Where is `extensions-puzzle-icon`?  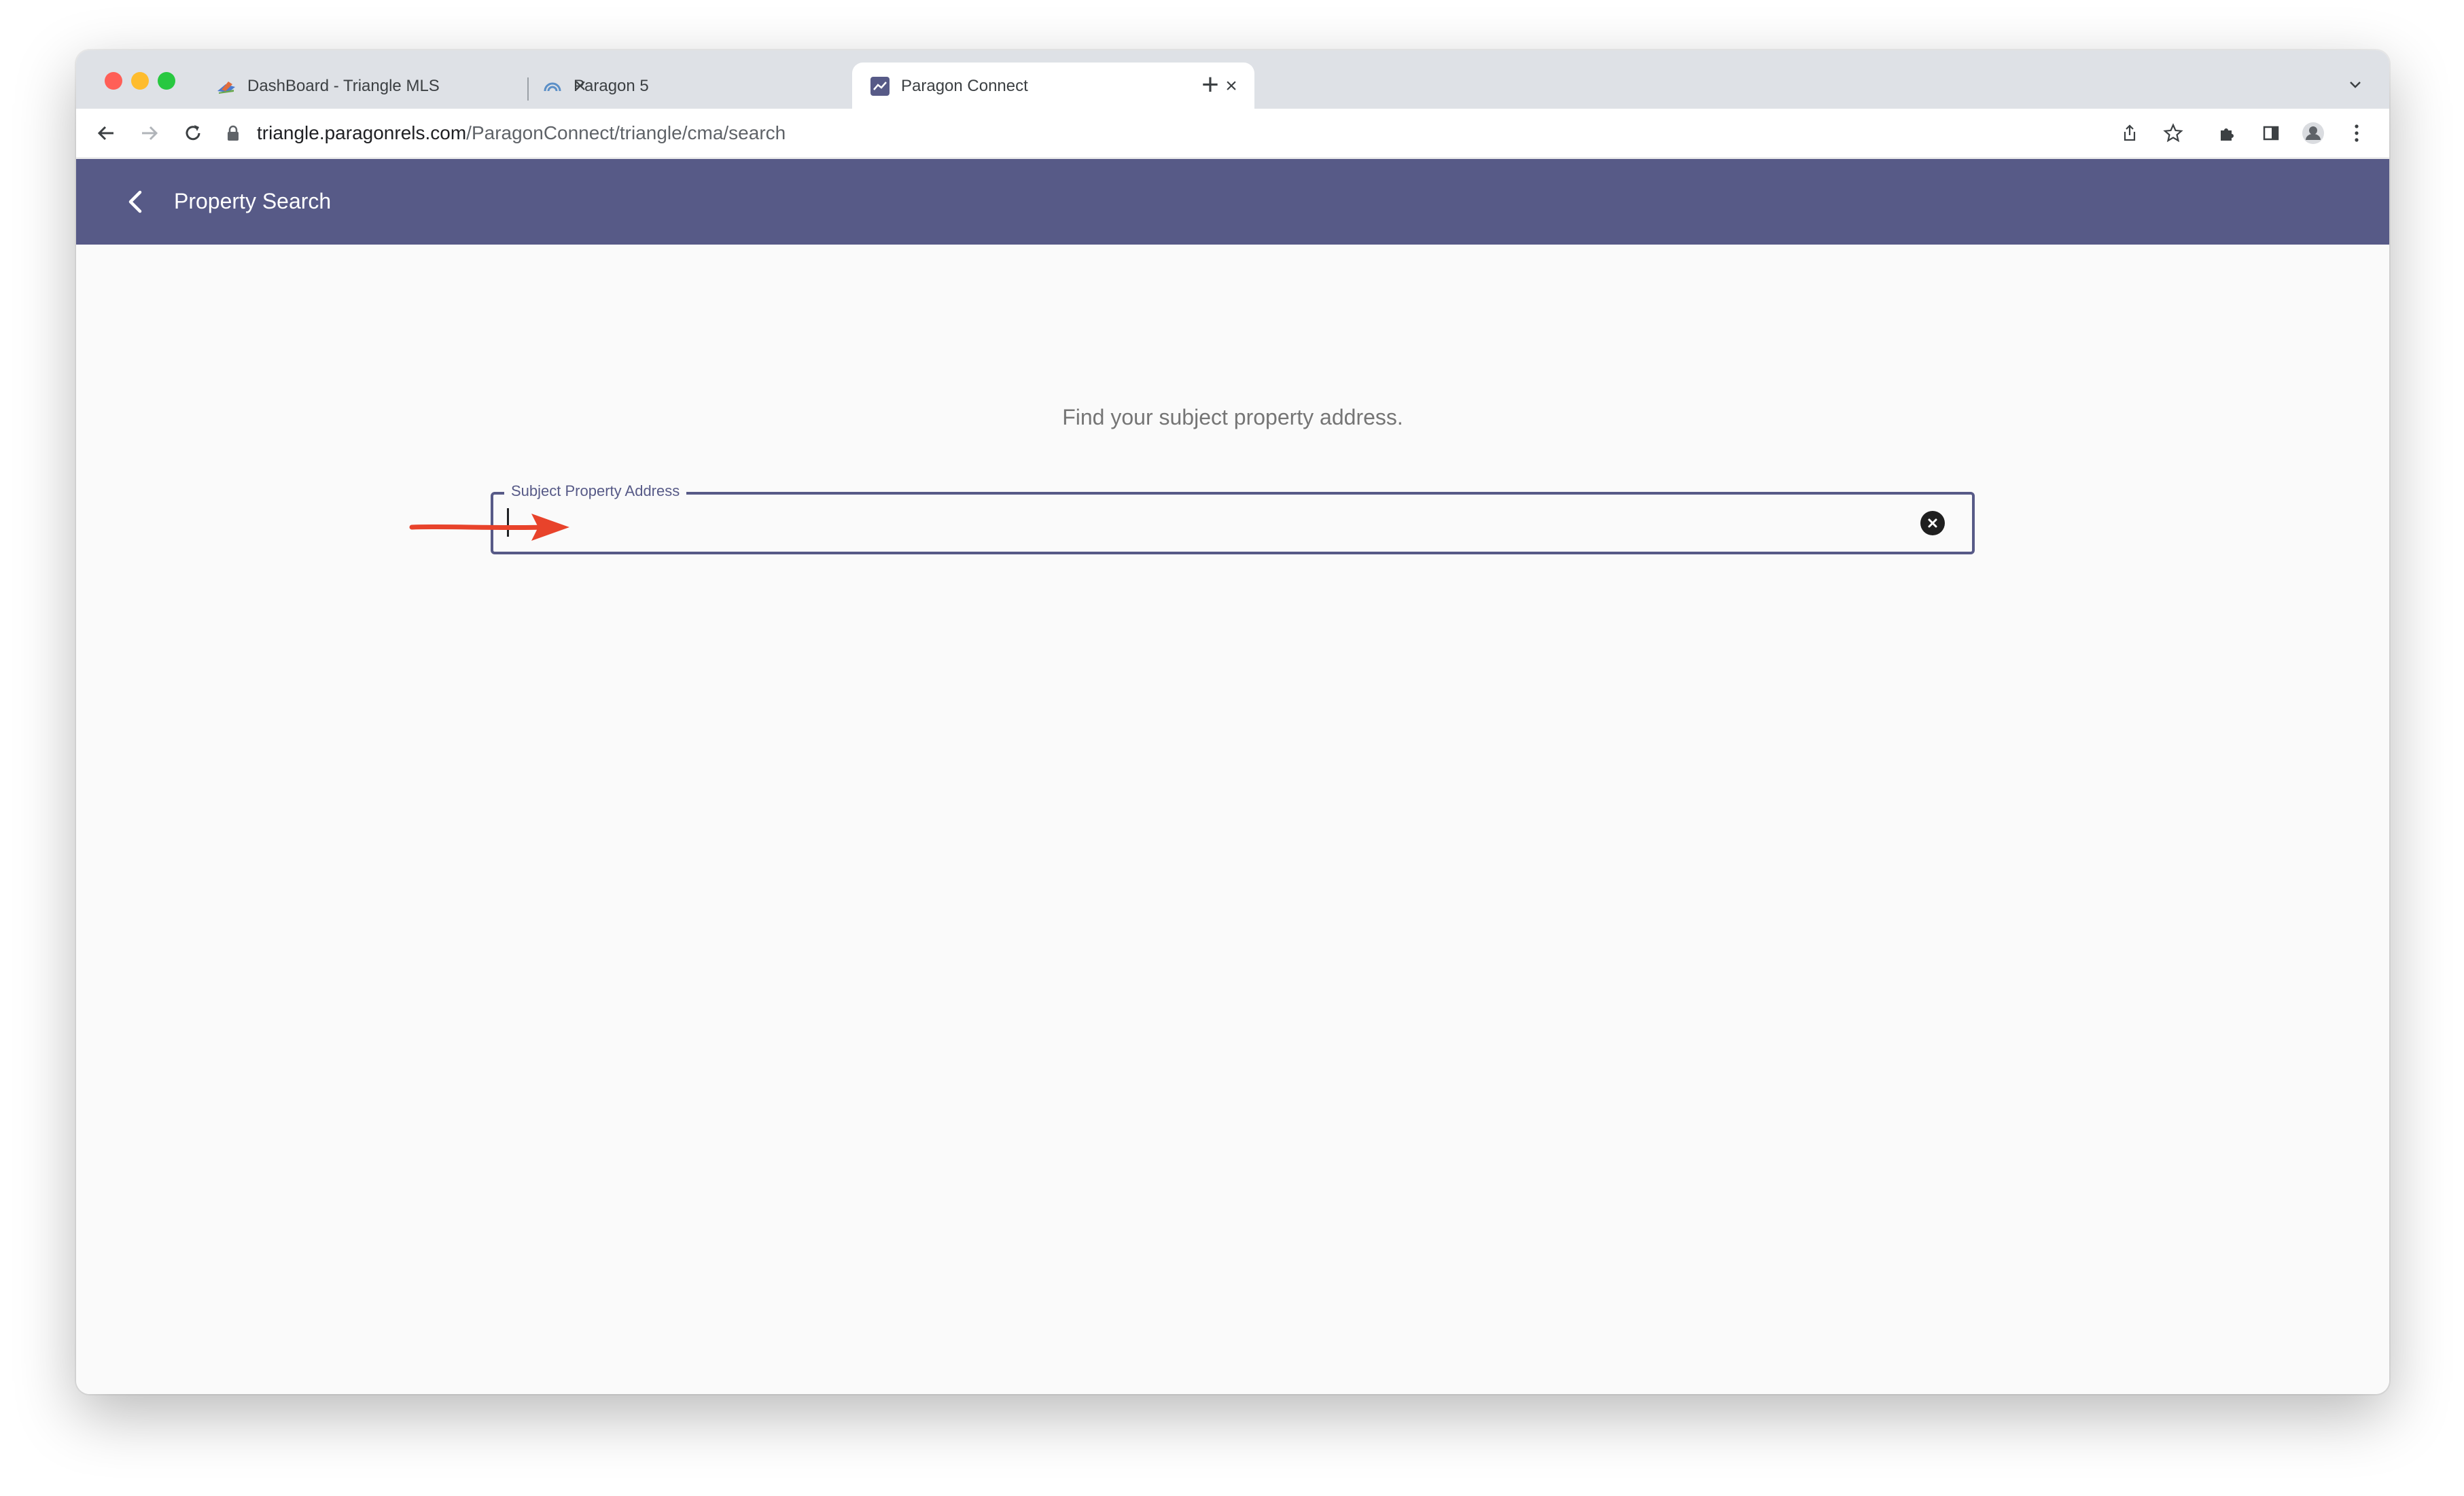
extensions-puzzle-icon is located at coordinates (2227, 133).